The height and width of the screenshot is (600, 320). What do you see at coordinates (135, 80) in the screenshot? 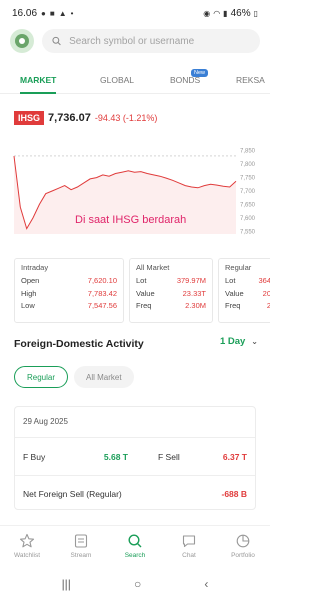
I see `market-tabs: MARKET GLOBAL BONDS New REKSA` at bounding box center [135, 80].